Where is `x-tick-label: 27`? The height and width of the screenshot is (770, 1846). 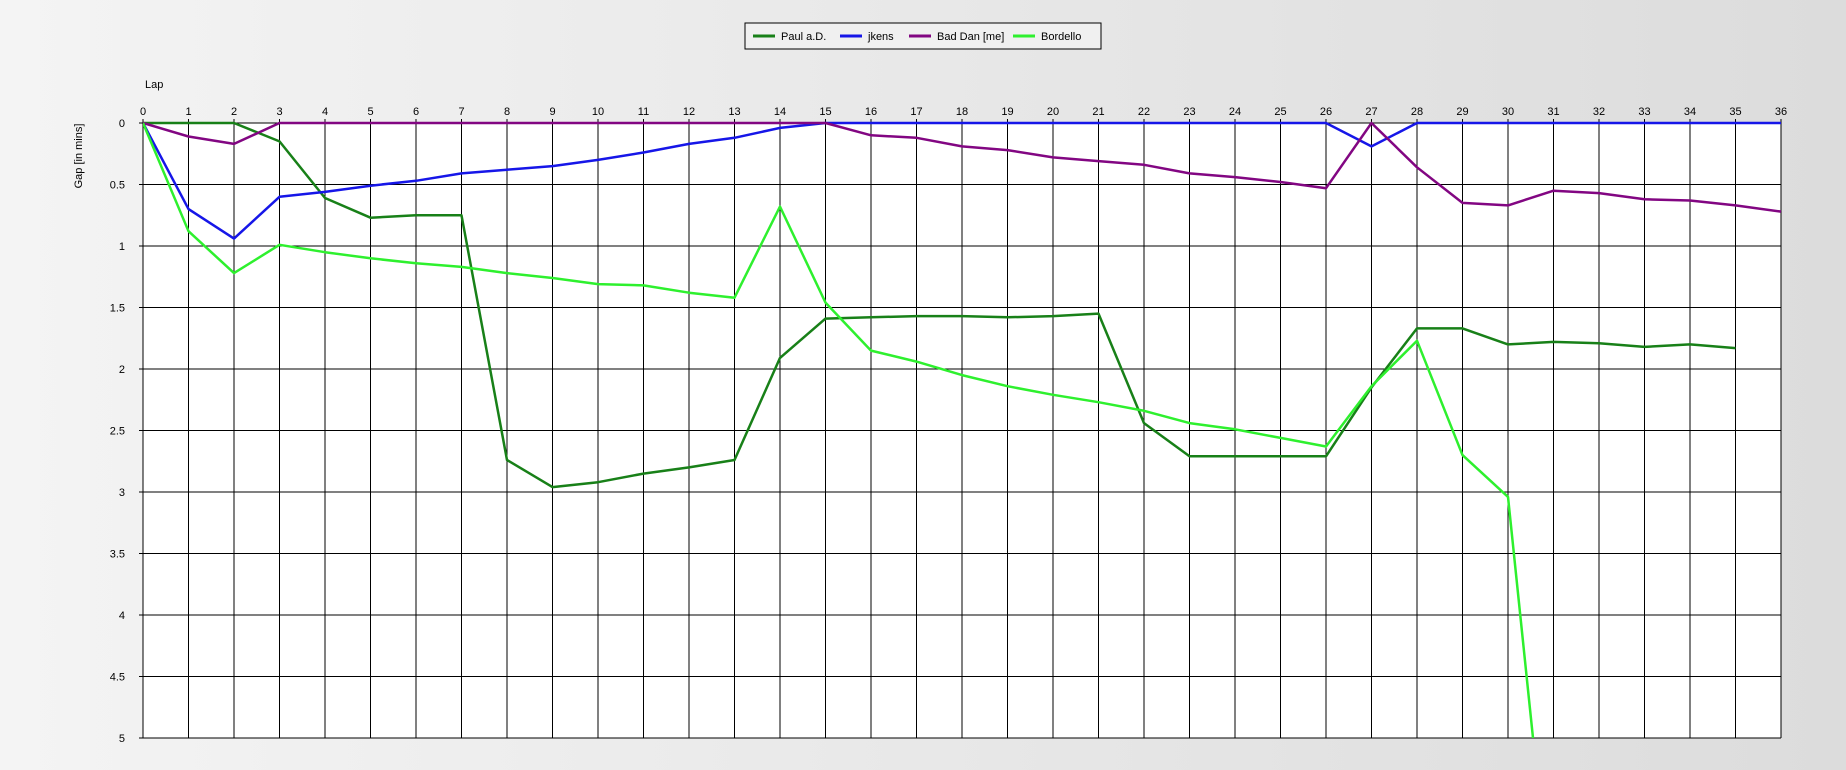
x-tick-label: 27 is located at coordinates (1371, 112).